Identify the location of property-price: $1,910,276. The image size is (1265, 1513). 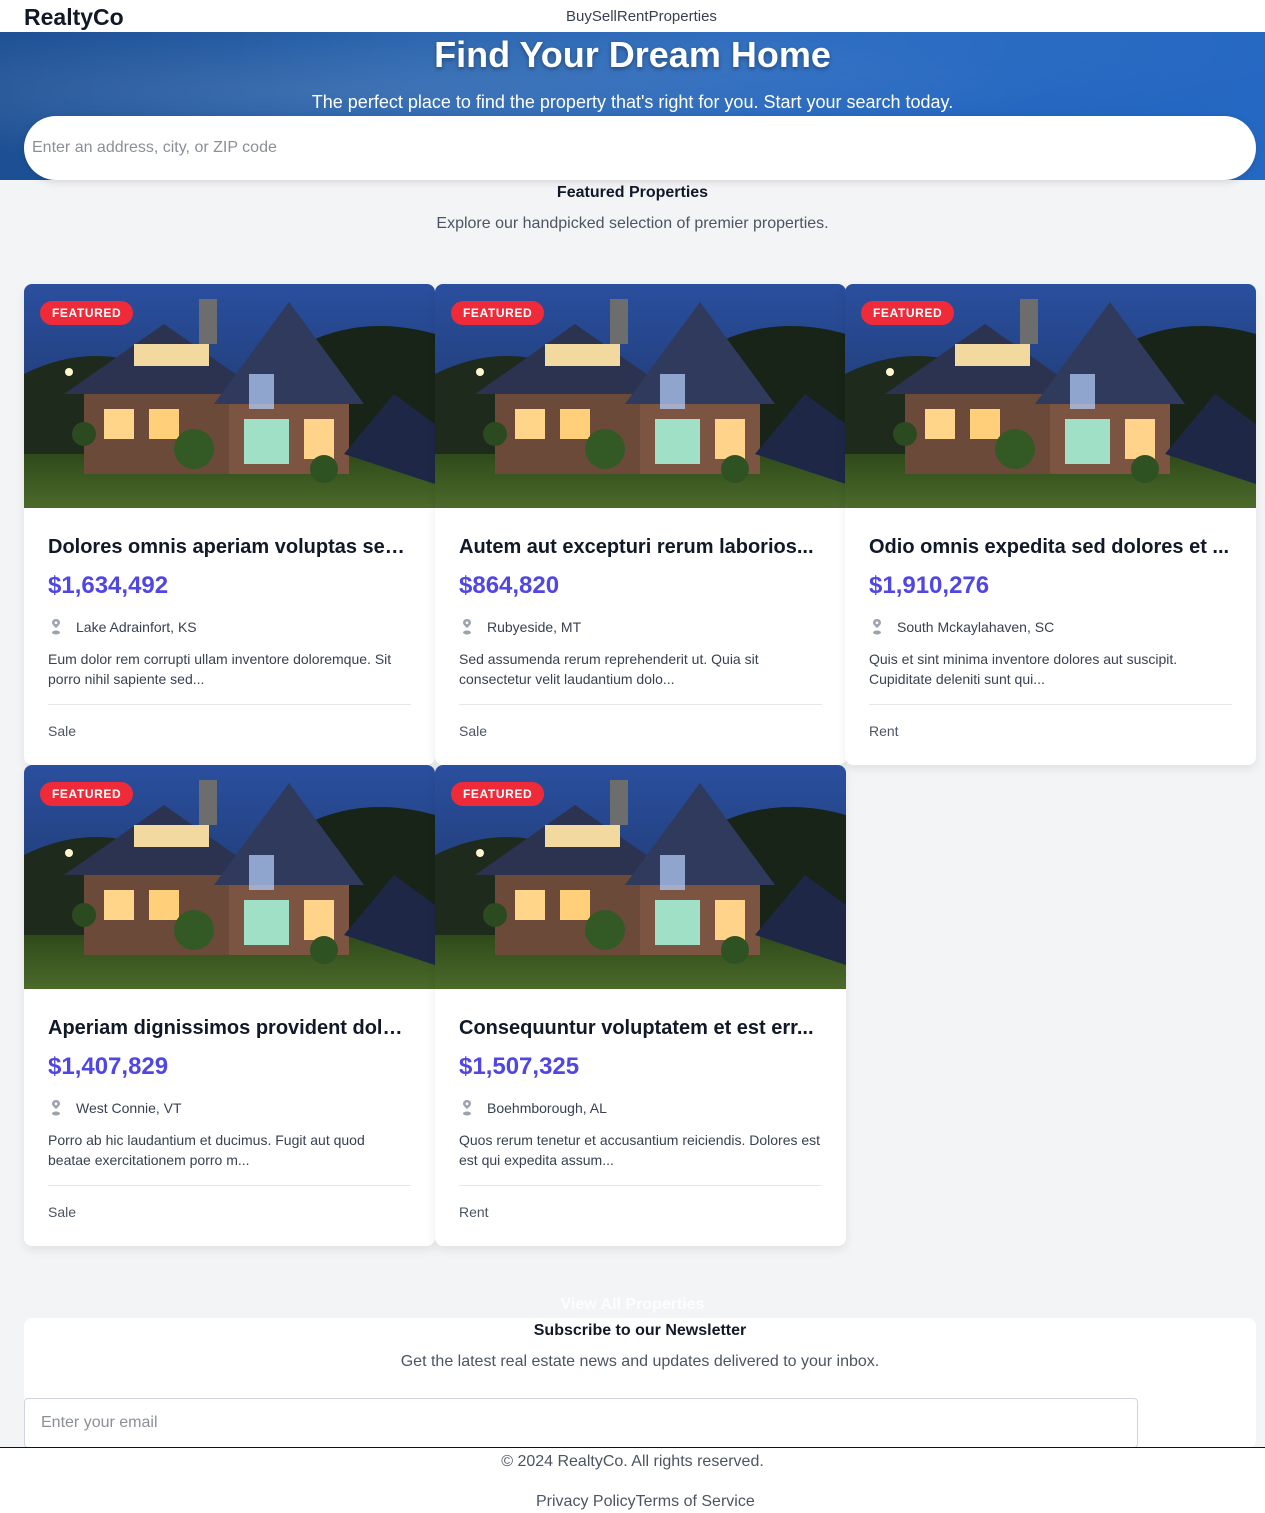
(929, 585).